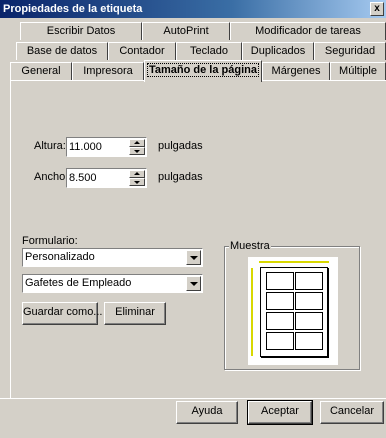 The image size is (386, 438). Describe the element at coordinates (308, 31) in the screenshot. I see `tab-modificador-de-tareas: Modificador de tareas` at that location.